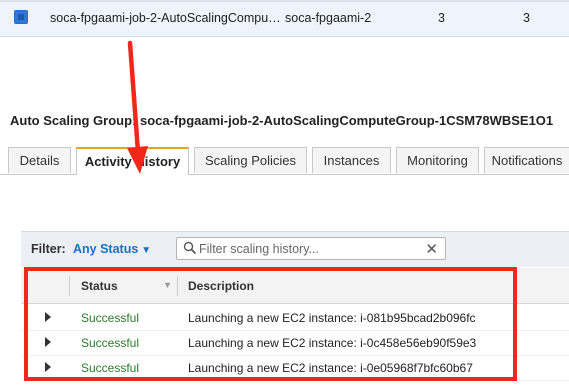 This screenshot has width=569, height=392. Describe the element at coordinates (437, 160) in the screenshot. I see `tab-monitoring: Monitoring` at that location.